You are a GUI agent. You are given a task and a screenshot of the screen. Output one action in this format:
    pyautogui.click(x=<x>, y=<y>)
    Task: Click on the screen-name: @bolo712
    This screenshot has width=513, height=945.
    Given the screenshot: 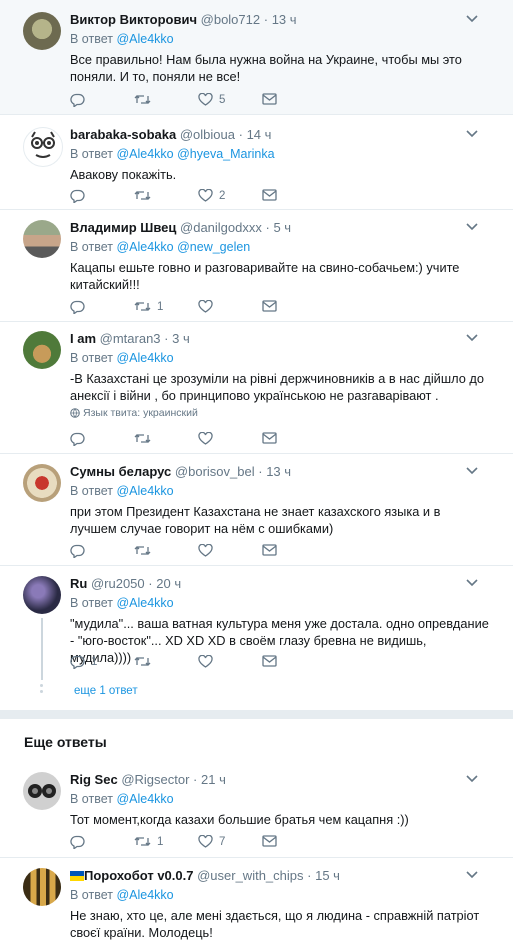 What is the action you would take?
    pyautogui.click(x=230, y=19)
    